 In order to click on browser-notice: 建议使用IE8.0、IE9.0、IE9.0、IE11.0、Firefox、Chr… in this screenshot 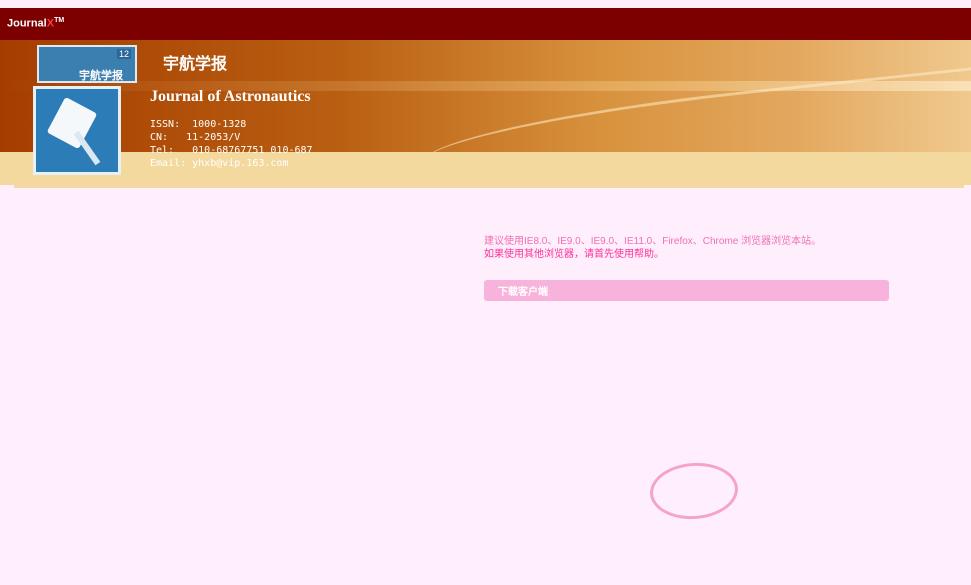, I will do `click(694, 248)`.